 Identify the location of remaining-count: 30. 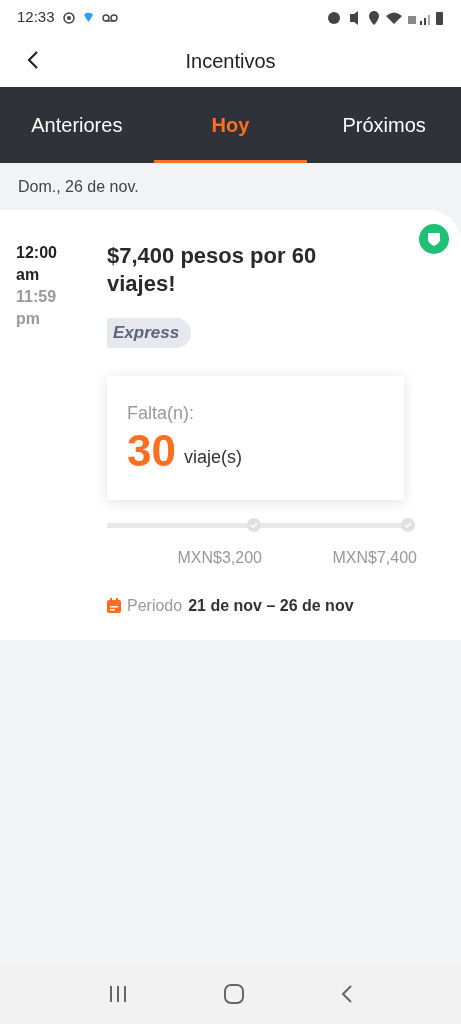
(151, 450).